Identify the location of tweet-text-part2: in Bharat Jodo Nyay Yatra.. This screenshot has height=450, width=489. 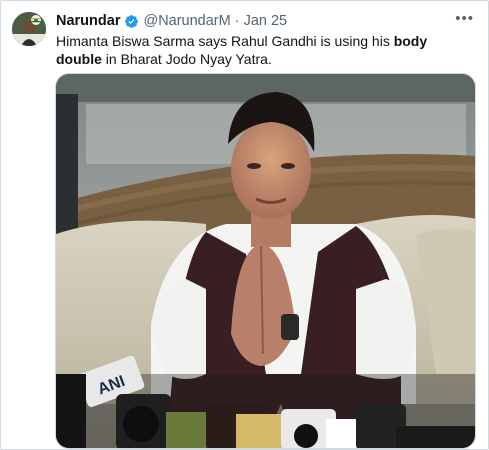
(186, 59).